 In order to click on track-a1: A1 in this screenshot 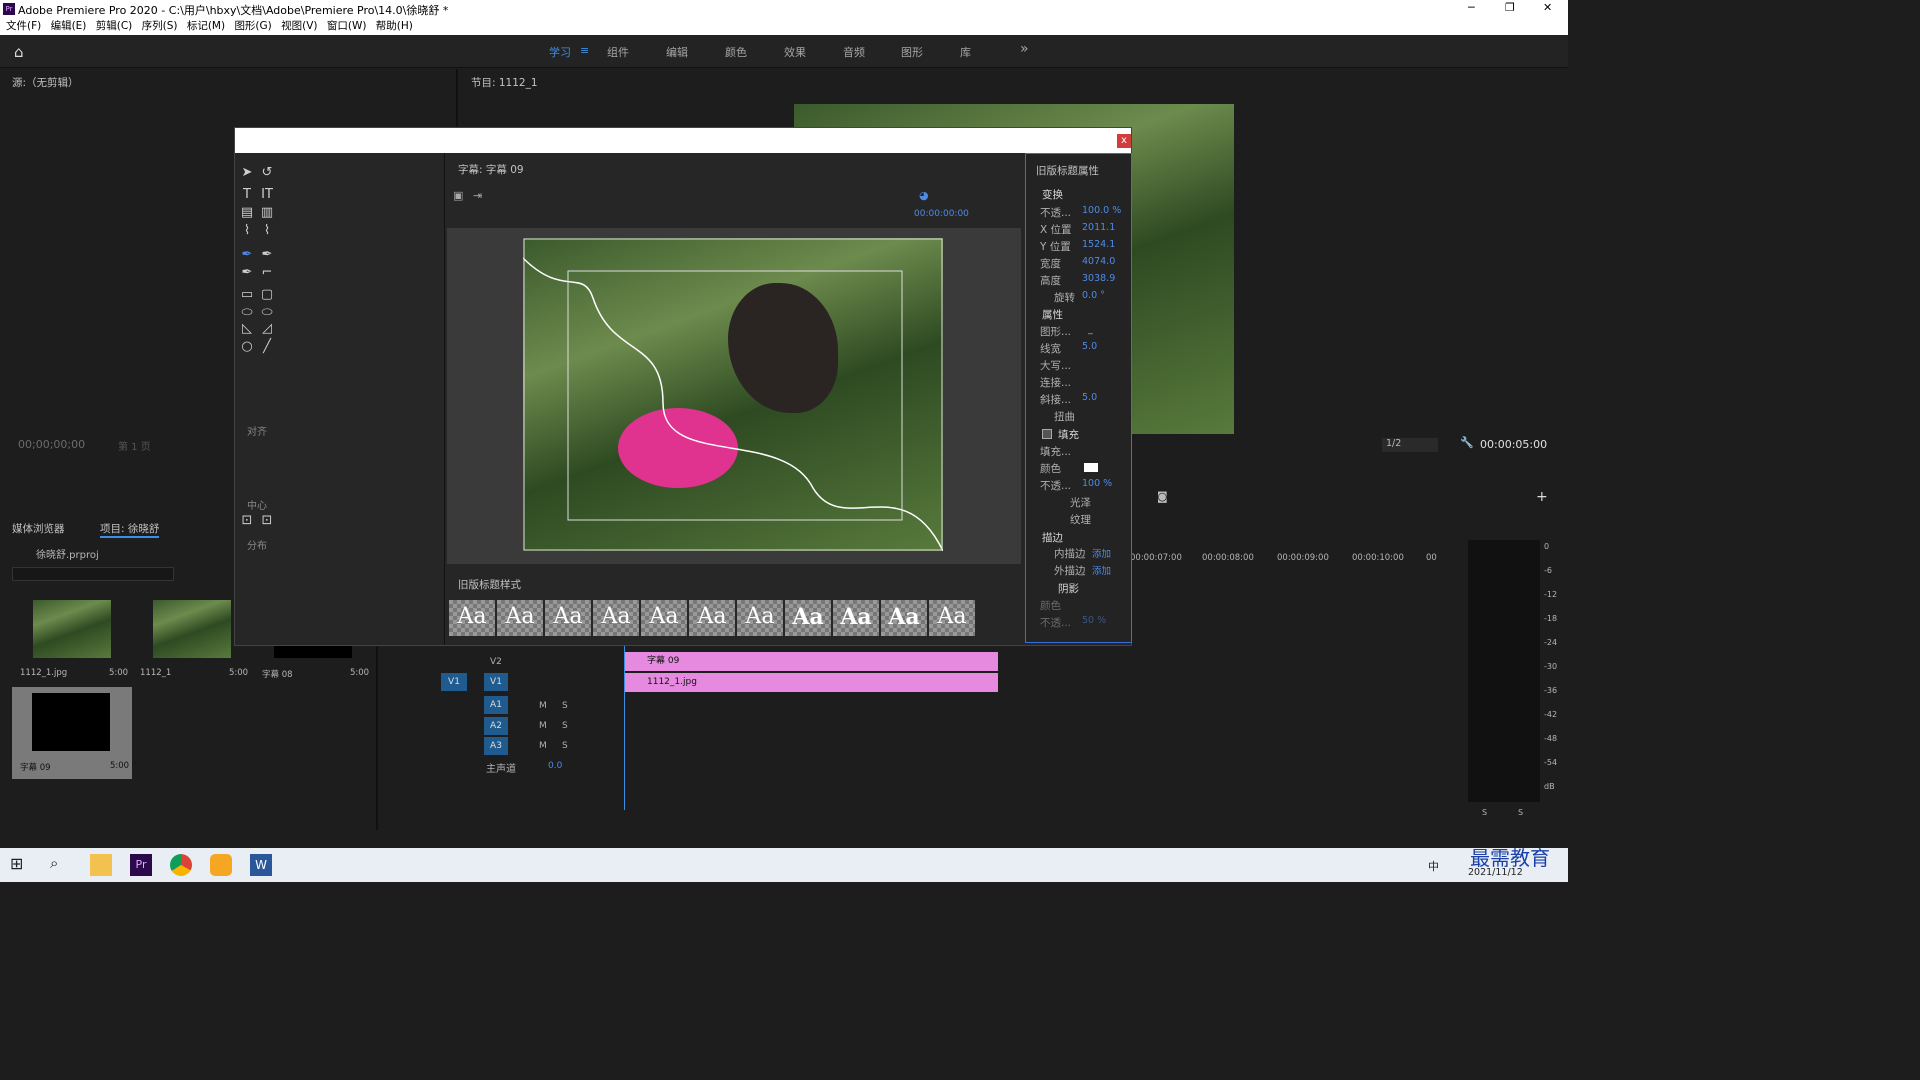, I will do `click(496, 705)`.